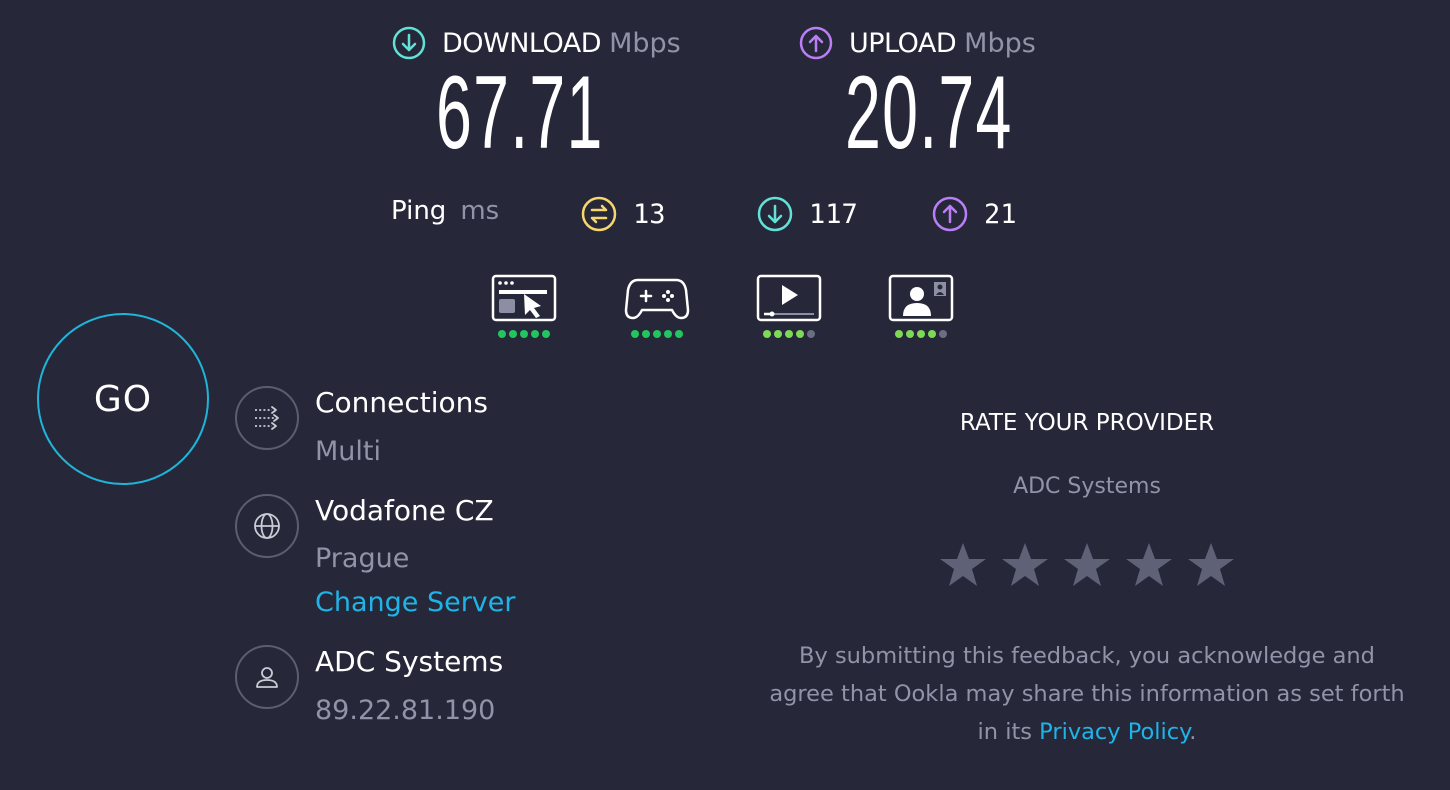  What do you see at coordinates (480, 211) in the screenshot?
I see `ping-unit: ms` at bounding box center [480, 211].